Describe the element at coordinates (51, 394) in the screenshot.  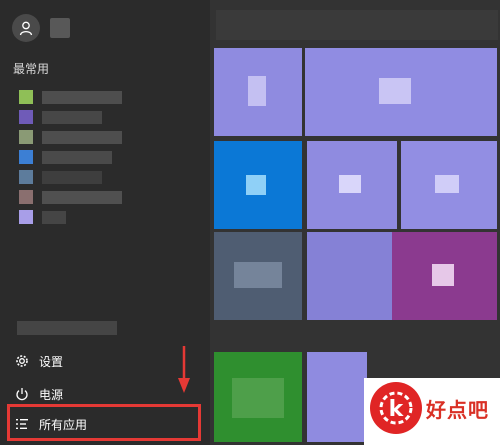
I see `power-label: 电源` at that location.